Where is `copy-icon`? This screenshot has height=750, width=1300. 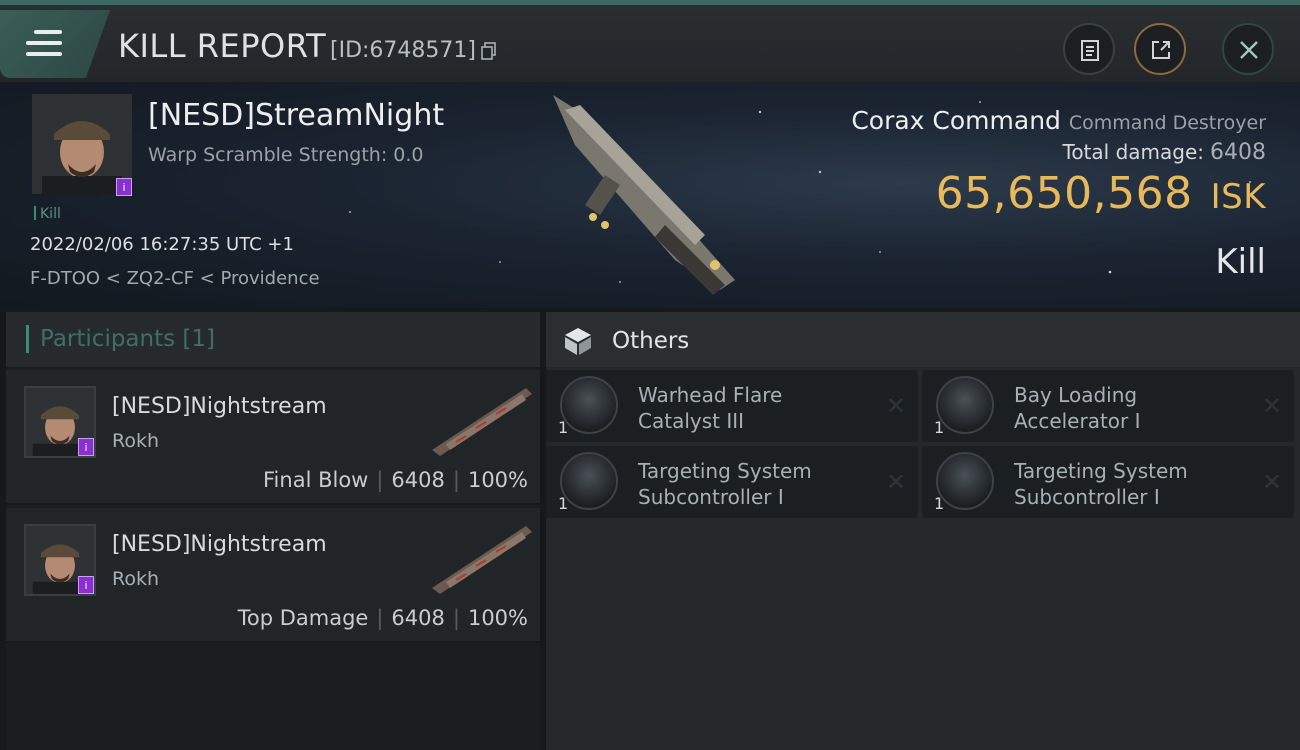
copy-icon is located at coordinates (489, 51).